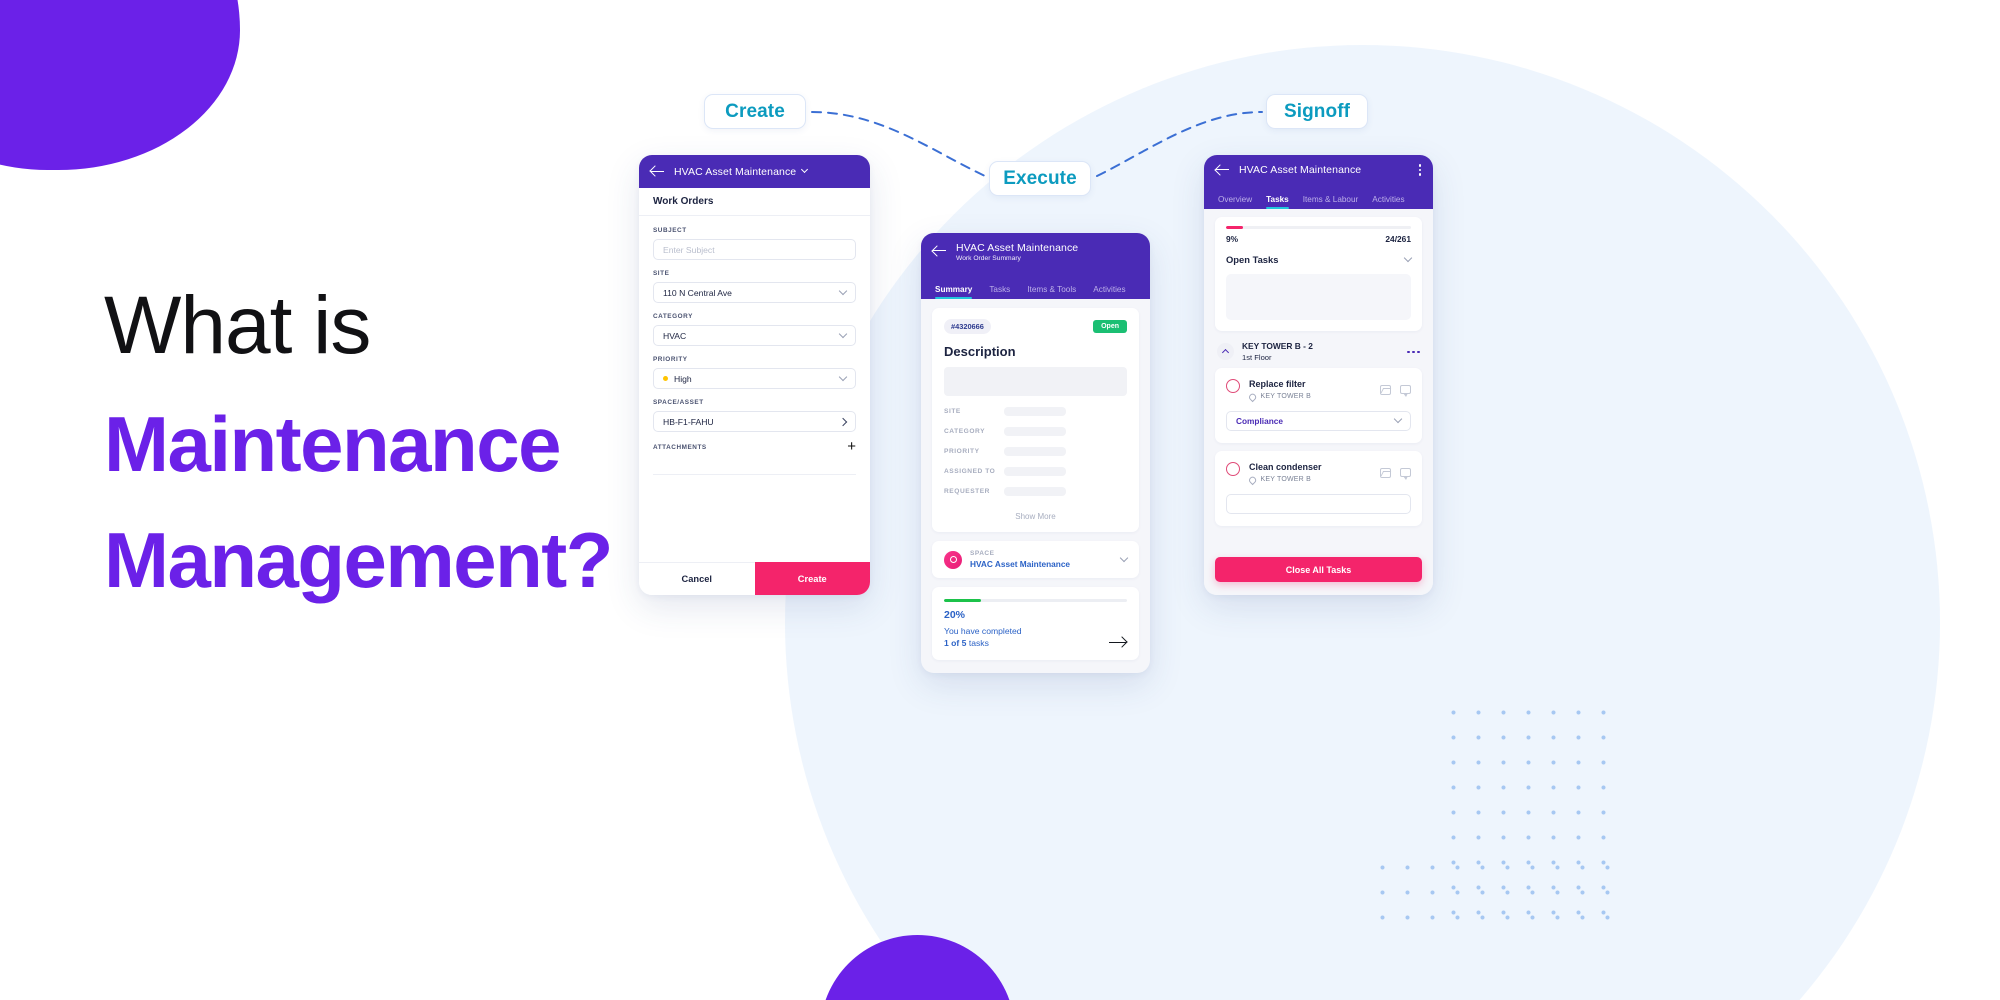 The image size is (2000, 1000). Describe the element at coordinates (754, 335) in the screenshot. I see `category-select: HVAC` at that location.